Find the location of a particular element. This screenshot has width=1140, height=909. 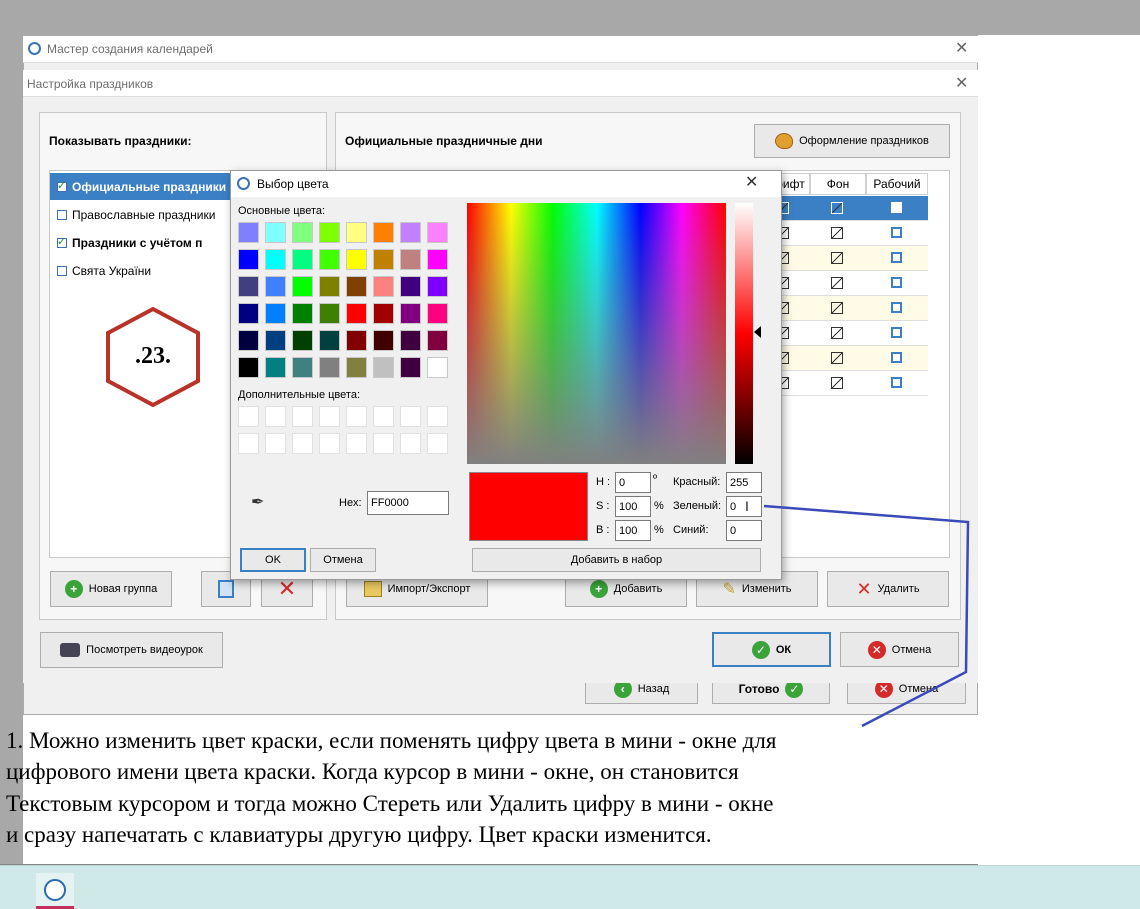

color-cancel-button: Отмена is located at coordinates (343, 560).